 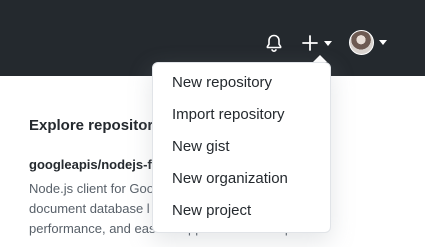 I want to click on menu-item-new-gist: New gist, so click(x=241, y=147).